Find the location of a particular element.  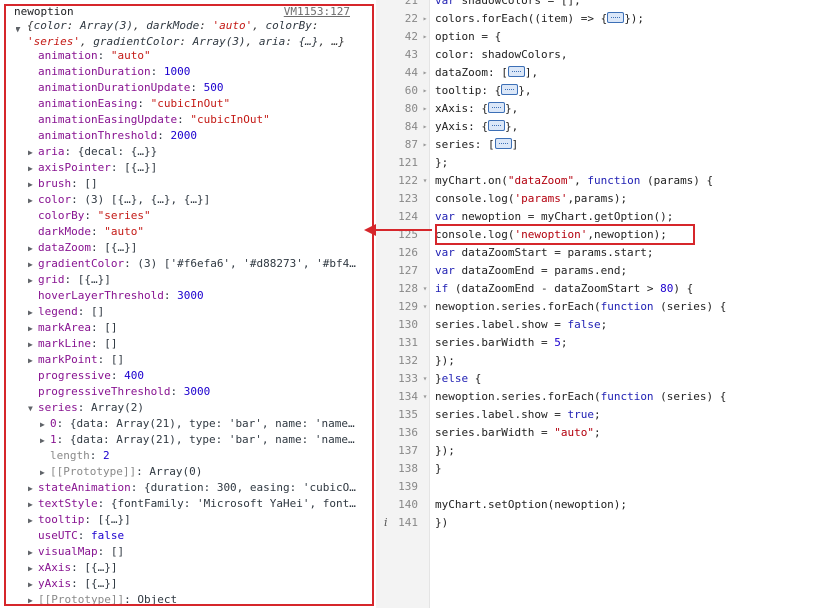

property-row: ▼ series: Array(2) is located at coordinates (198, 408).